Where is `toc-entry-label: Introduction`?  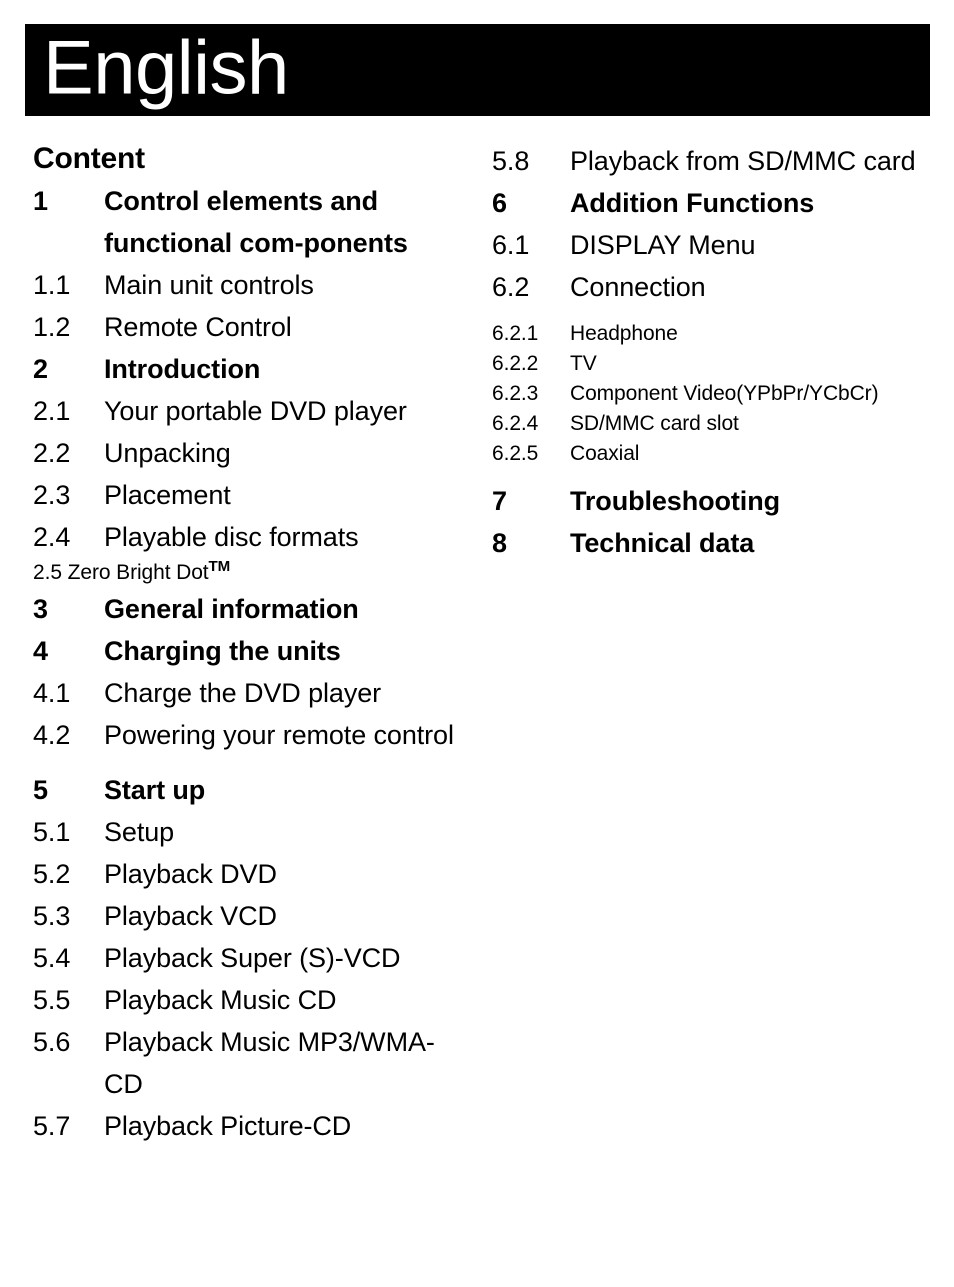 toc-entry-label: Introduction is located at coordinates (182, 369).